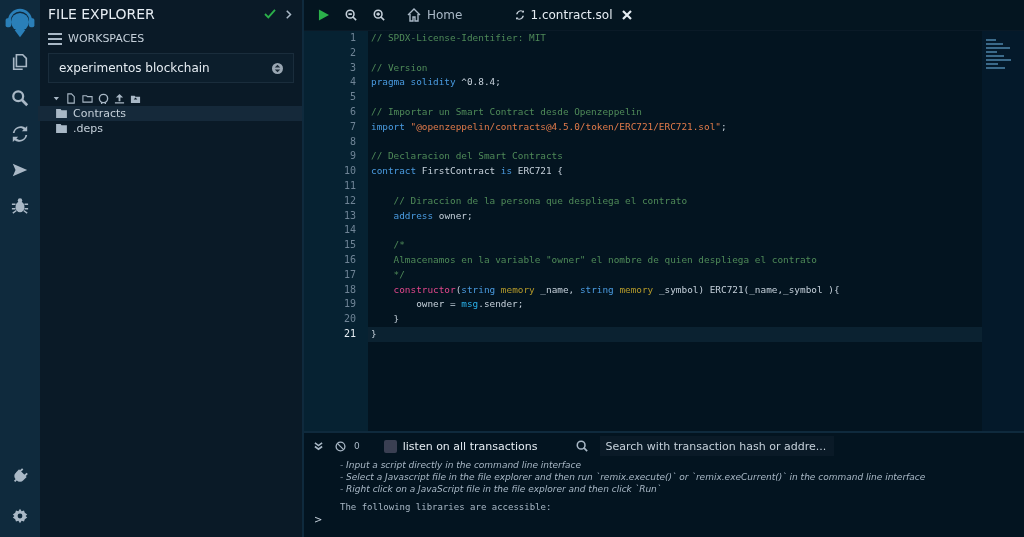 Image resolution: width=1024 pixels, height=537 pixels. Describe the element at coordinates (604, 259) in the screenshot. I see `code-line: Almacenamos en la variable "owner" el nombre de quien despliega el contrato` at that location.